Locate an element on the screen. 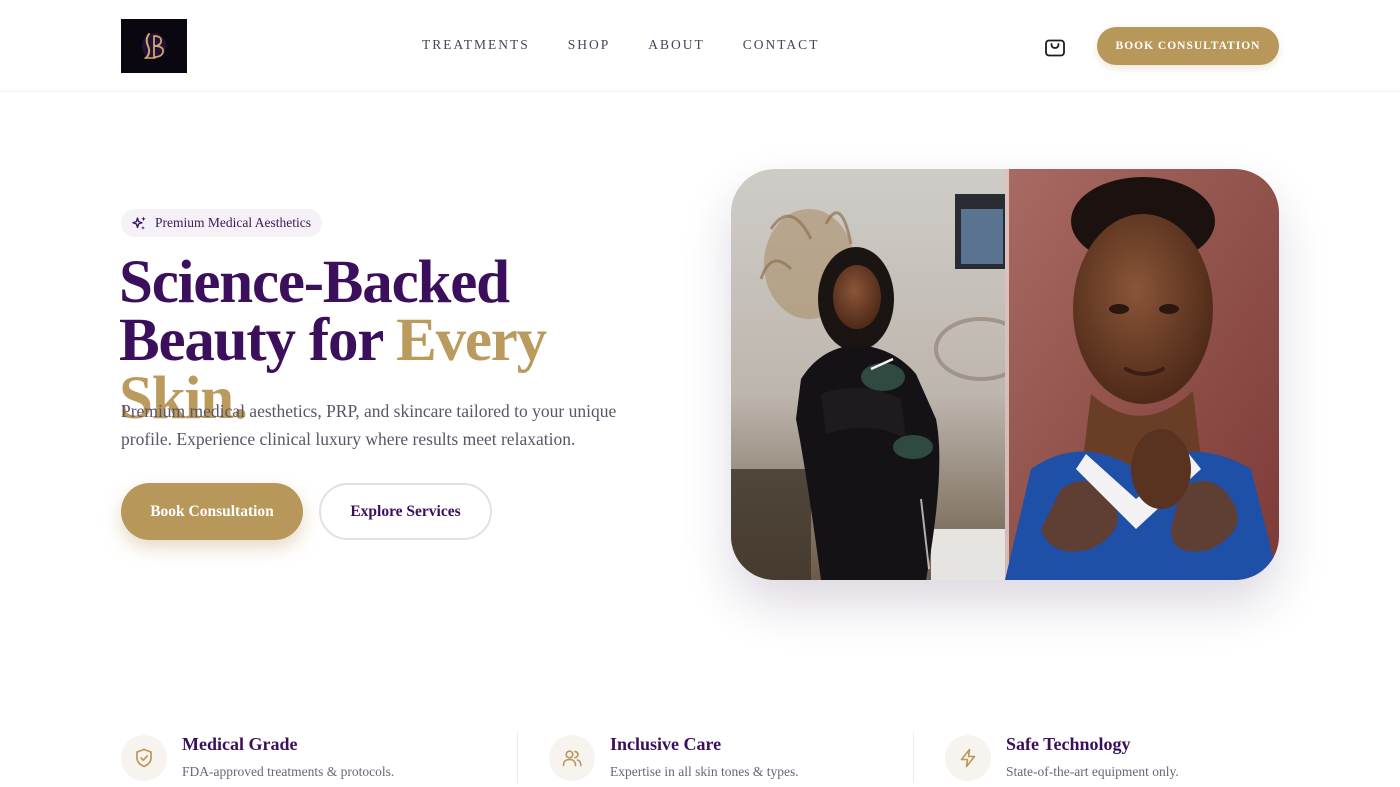  users-icon is located at coordinates (572, 758).